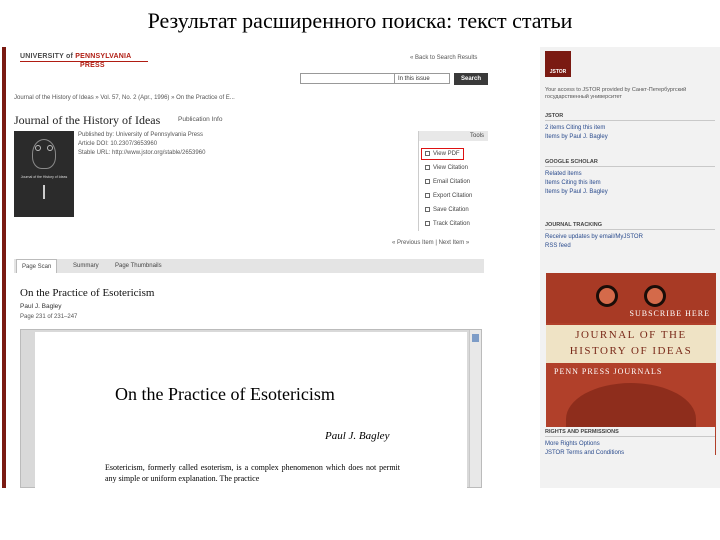 Image resolution: width=720 pixels, height=540 pixels. I want to click on citation-icon, so click(427, 167).